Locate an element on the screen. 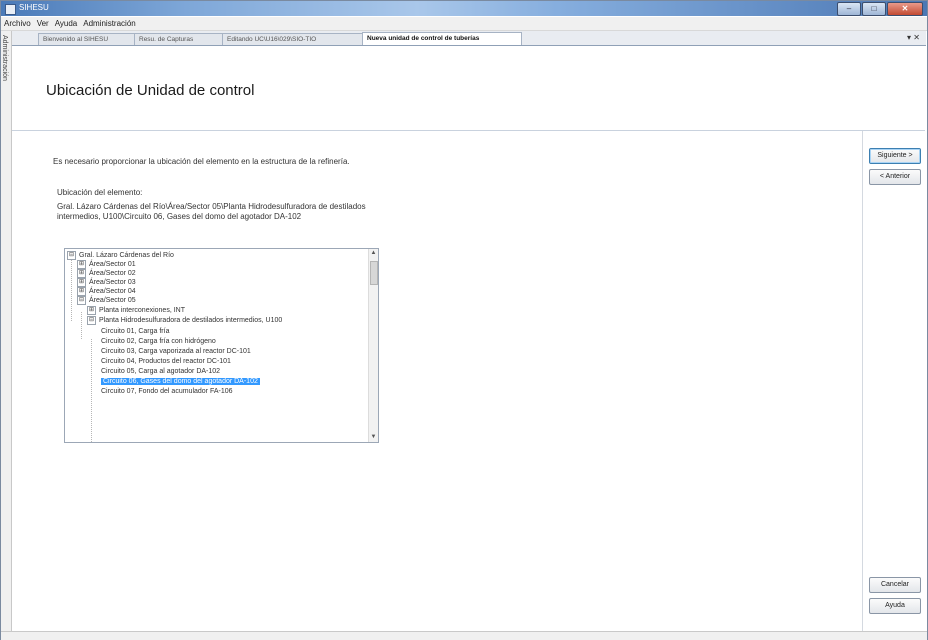  tree-node-circuito-02: Circuito 02, Carga fría con hidrógeno is located at coordinates (158, 341).